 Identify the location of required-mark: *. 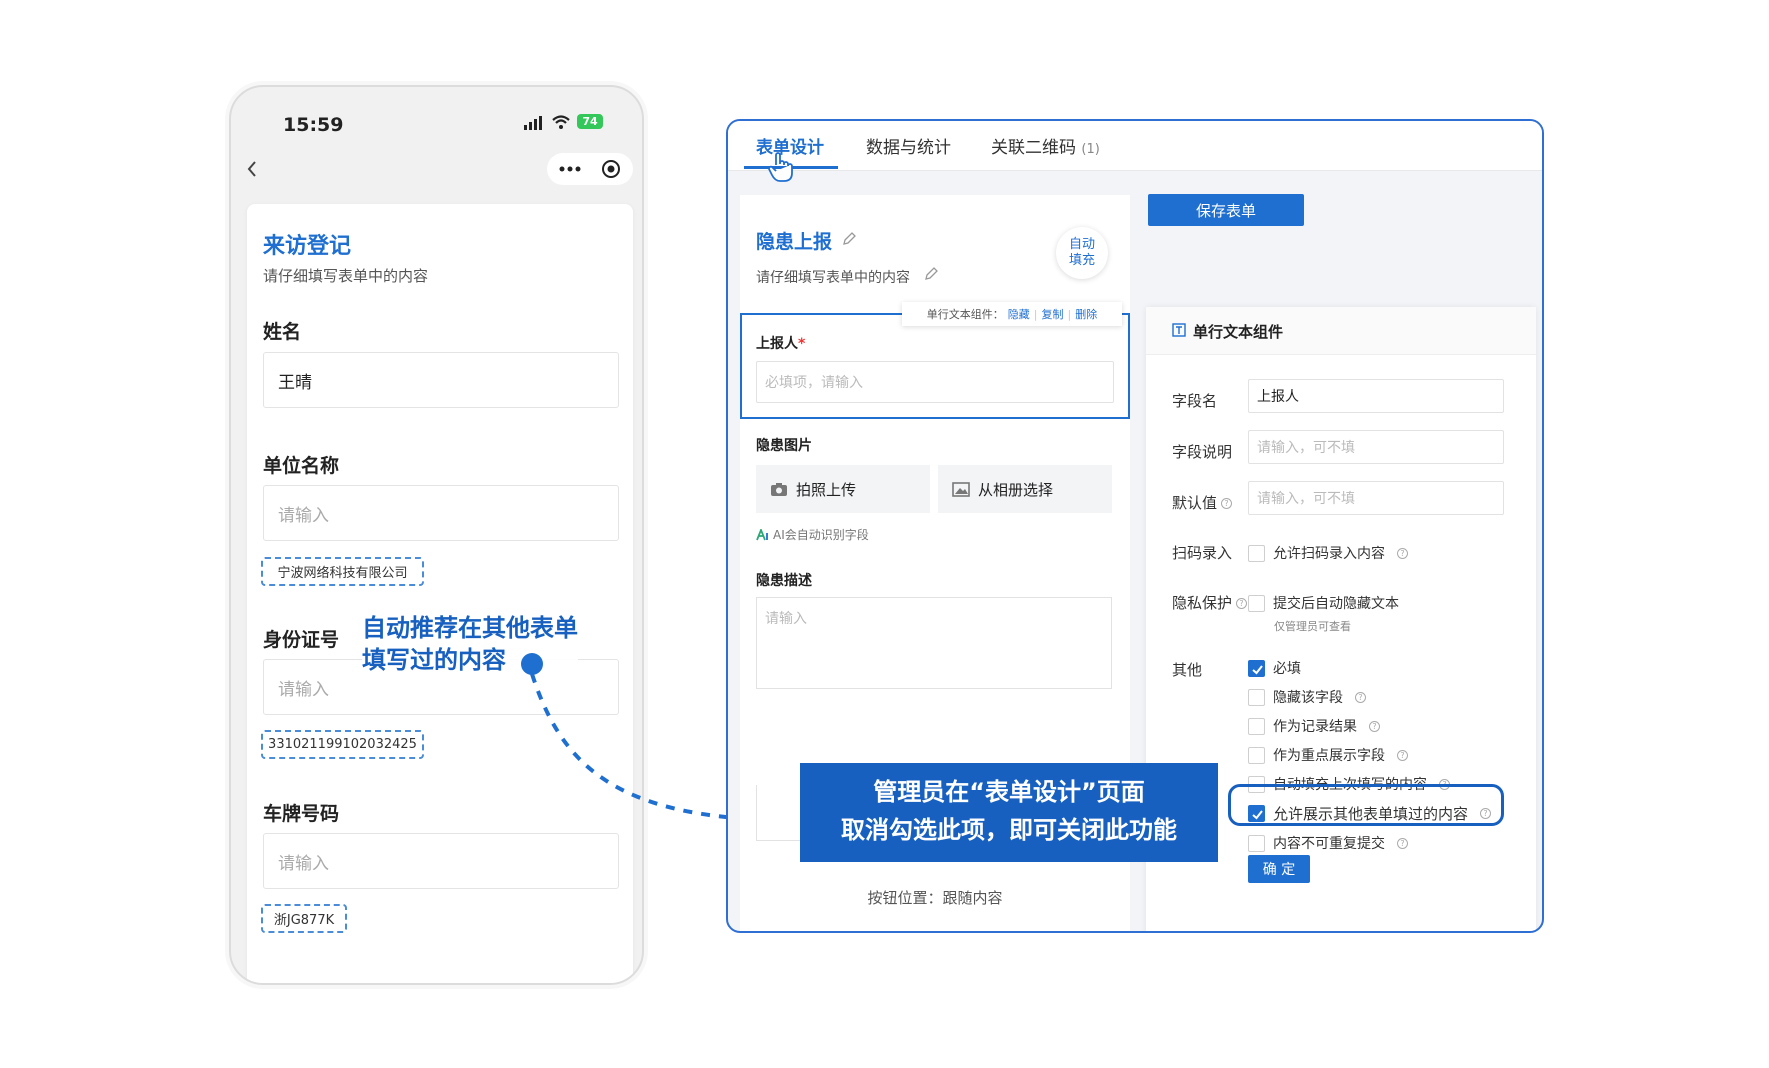
(802, 344).